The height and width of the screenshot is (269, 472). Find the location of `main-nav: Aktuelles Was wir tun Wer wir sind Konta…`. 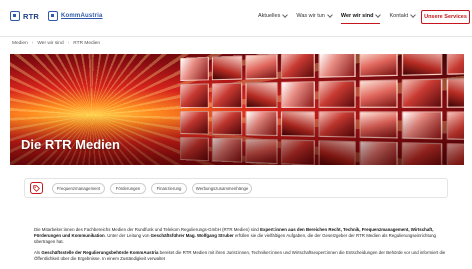

main-nav: Aktuelles Was wir tun Wer wir sind Konta… is located at coordinates (337, 18).